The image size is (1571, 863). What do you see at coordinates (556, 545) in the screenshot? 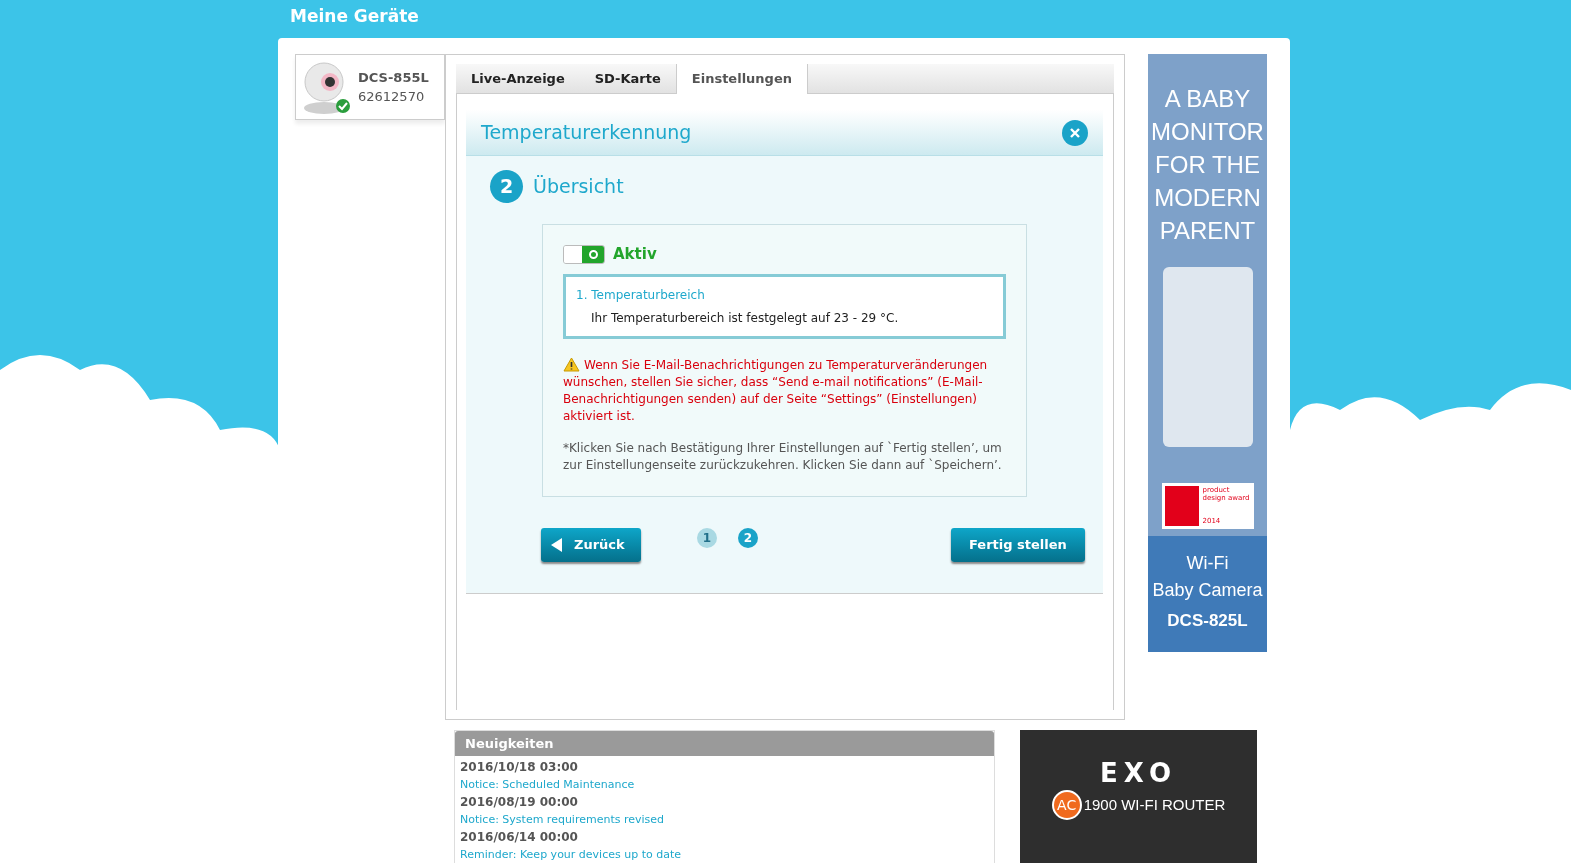
I see `left-triangle-icon` at bounding box center [556, 545].